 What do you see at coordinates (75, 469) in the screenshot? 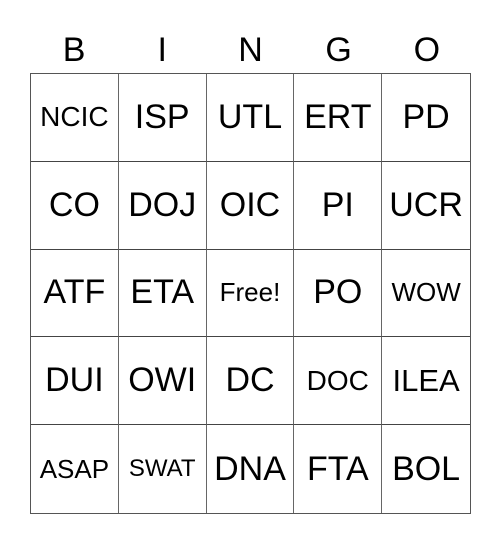
I see `bingo-cell: ASAP` at bounding box center [75, 469].